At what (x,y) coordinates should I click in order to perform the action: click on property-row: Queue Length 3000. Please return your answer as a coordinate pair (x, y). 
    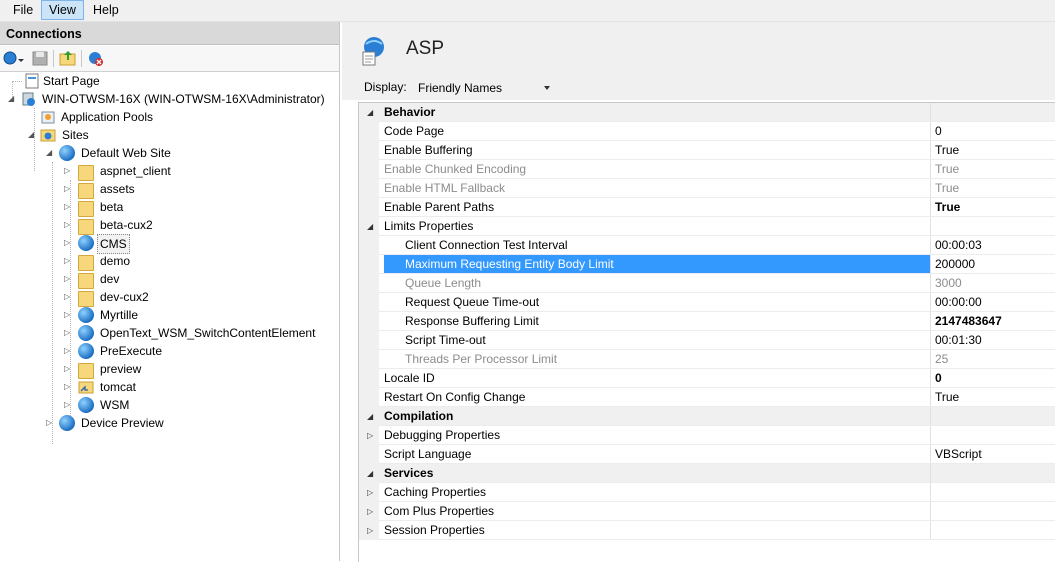
    Looking at the image, I should click on (707, 283).